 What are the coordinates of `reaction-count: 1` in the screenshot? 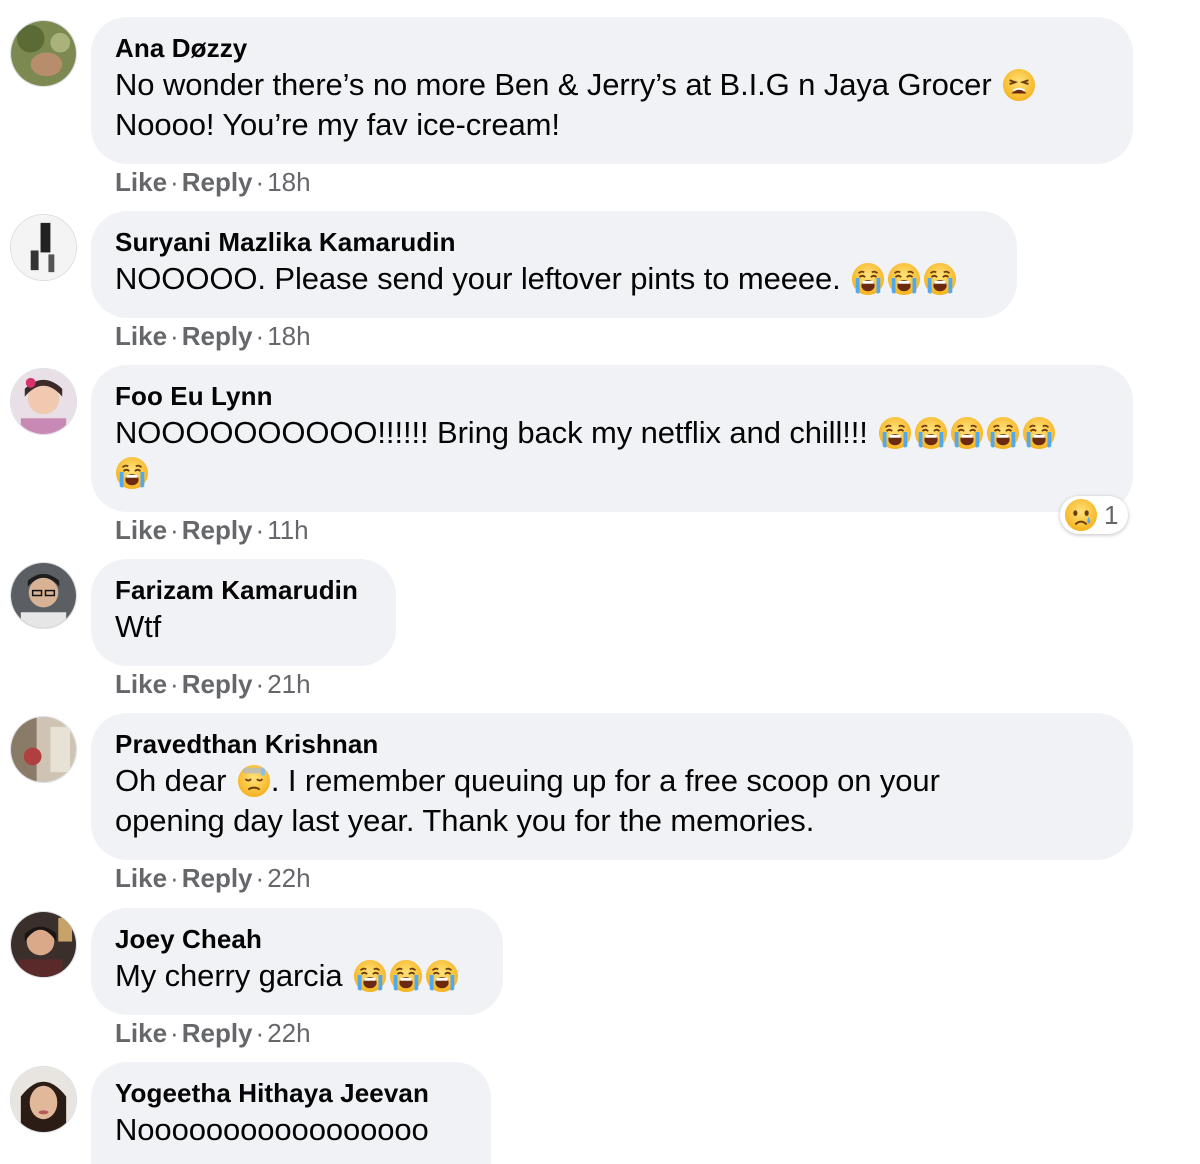 It's located at (1111, 514).